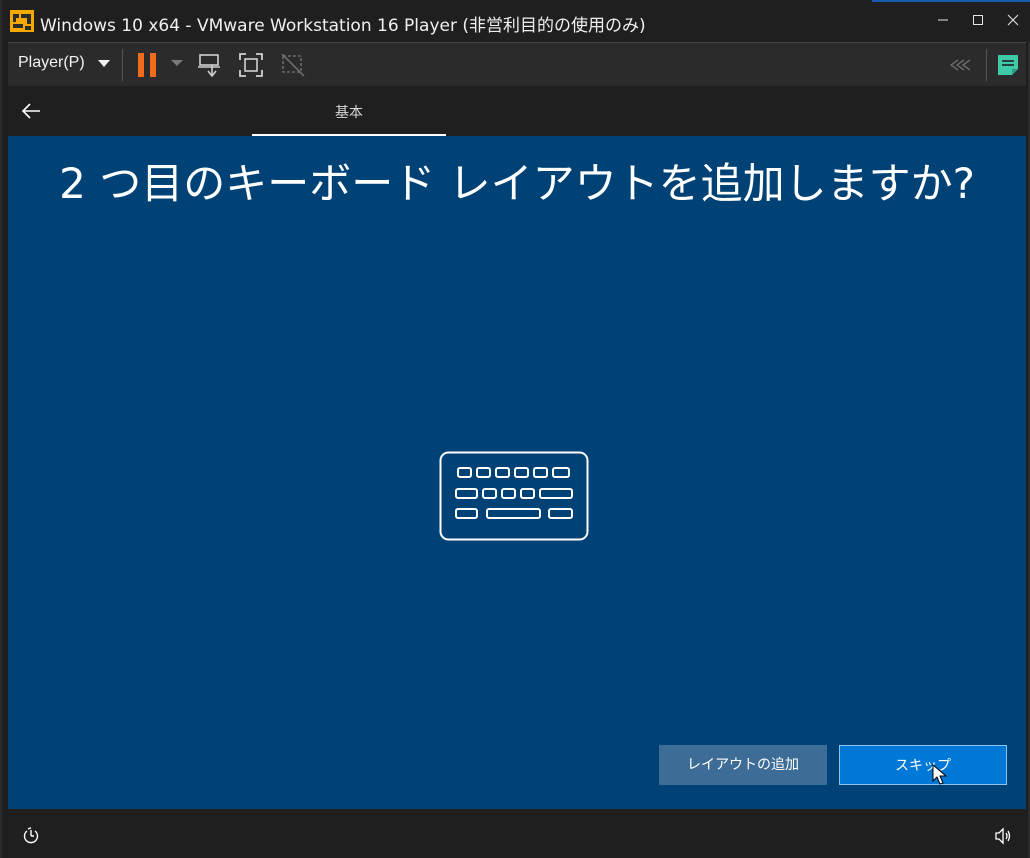 Image resolution: width=1030 pixels, height=858 pixels. Describe the element at coordinates (148, 65) in the screenshot. I see `pause-icon` at that location.